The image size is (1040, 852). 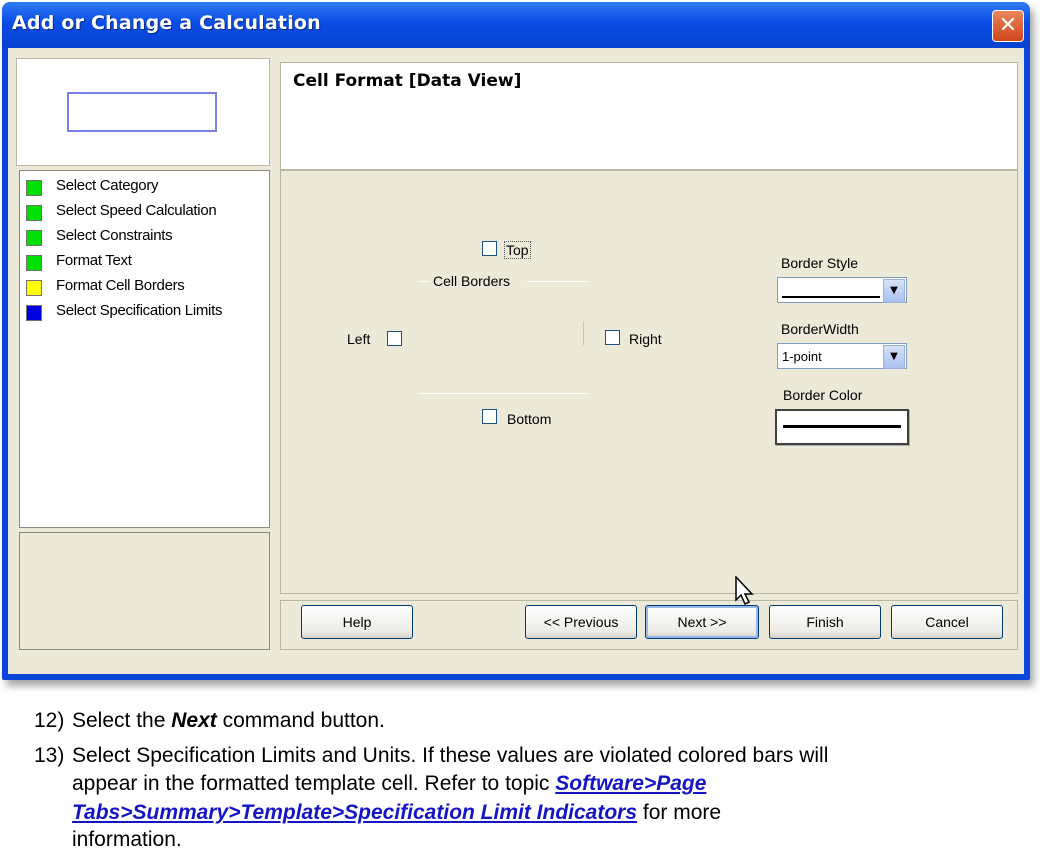 What do you see at coordinates (136, 210) in the screenshot?
I see `step-label: Select Speed Calculation` at bounding box center [136, 210].